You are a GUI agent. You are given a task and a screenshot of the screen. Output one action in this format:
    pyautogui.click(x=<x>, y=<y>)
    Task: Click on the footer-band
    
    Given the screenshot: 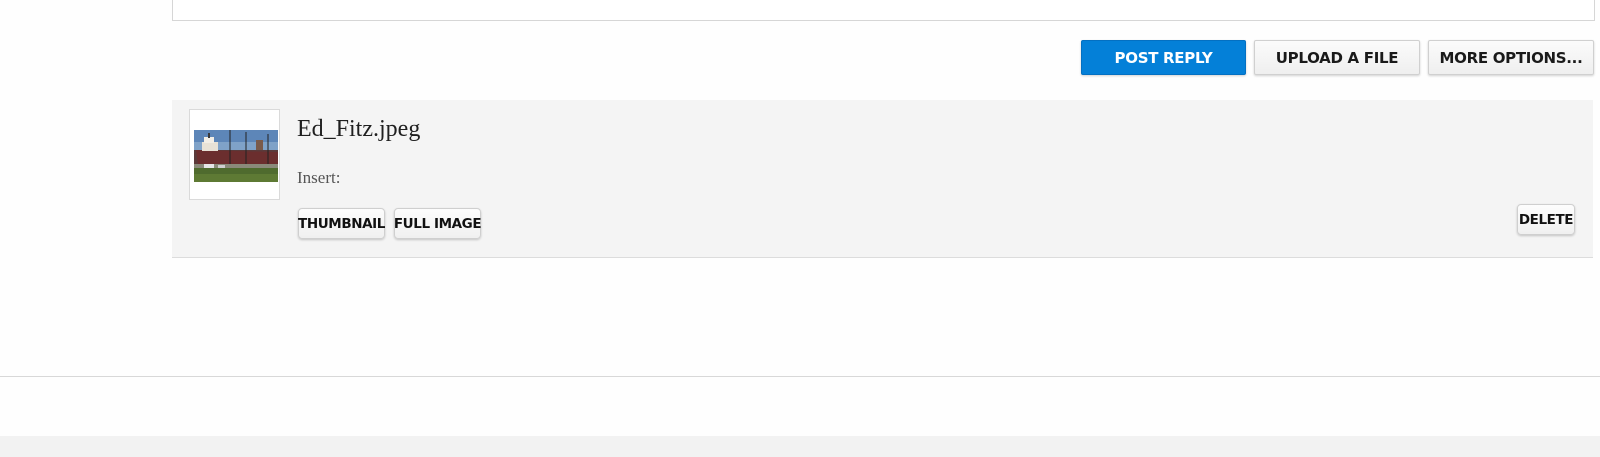 What is the action you would take?
    pyautogui.click(x=800, y=446)
    